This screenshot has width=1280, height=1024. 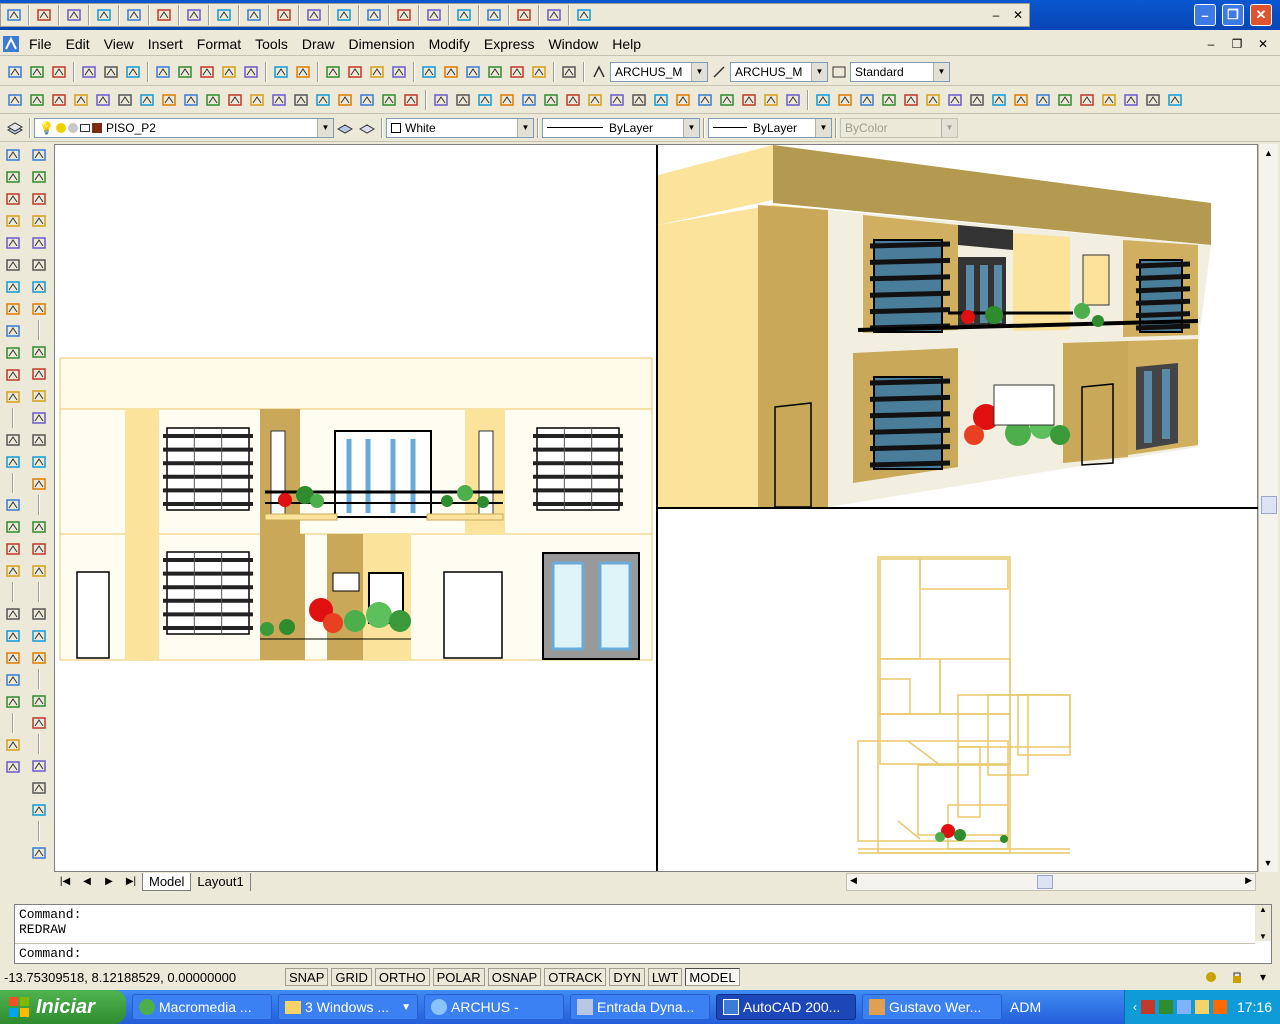 I want to click on join-icon, so click(x=727, y=100).